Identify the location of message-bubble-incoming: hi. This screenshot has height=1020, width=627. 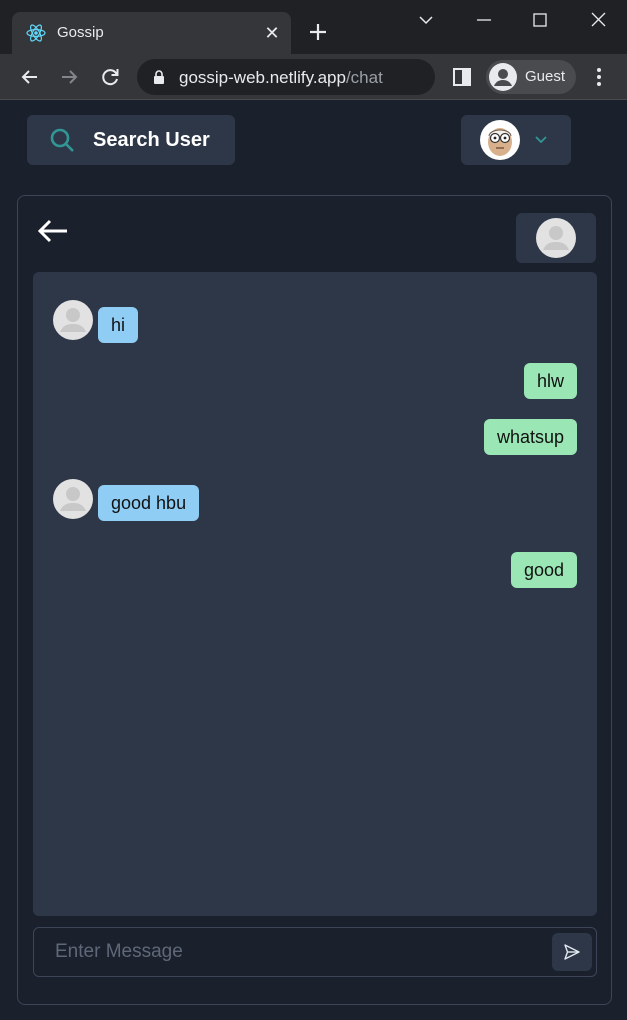
(118, 325).